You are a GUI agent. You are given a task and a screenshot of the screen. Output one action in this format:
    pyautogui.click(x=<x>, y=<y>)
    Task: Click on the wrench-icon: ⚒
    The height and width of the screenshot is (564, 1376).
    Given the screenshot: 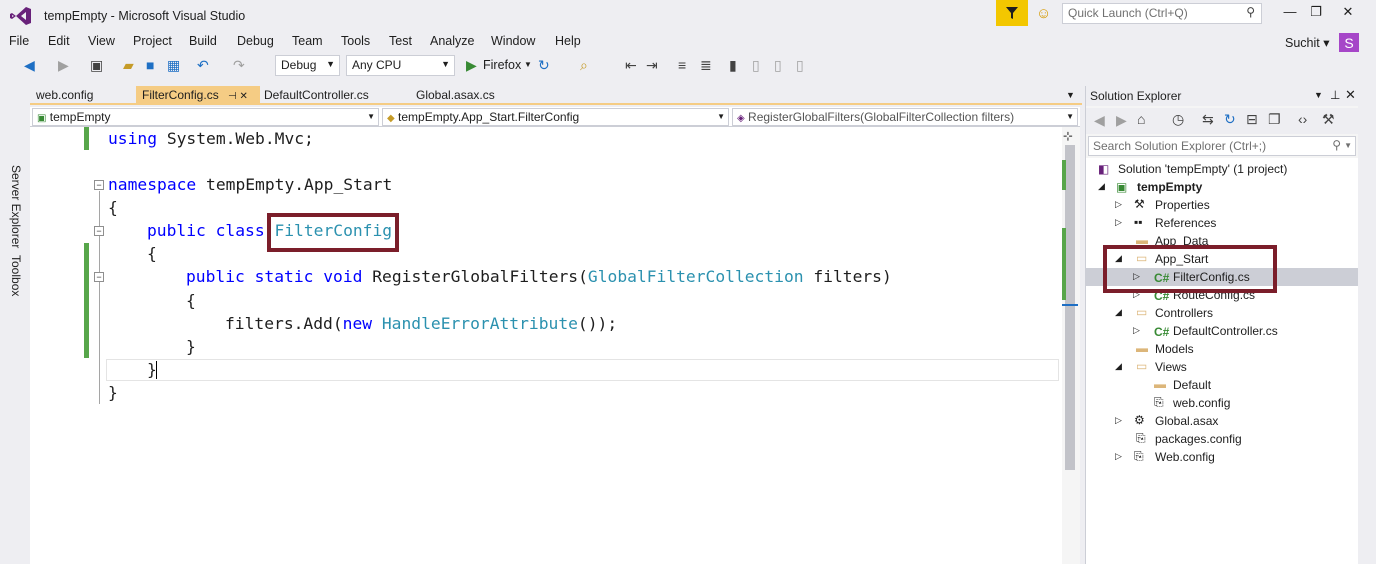 What is the action you would take?
    pyautogui.click(x=1139, y=204)
    